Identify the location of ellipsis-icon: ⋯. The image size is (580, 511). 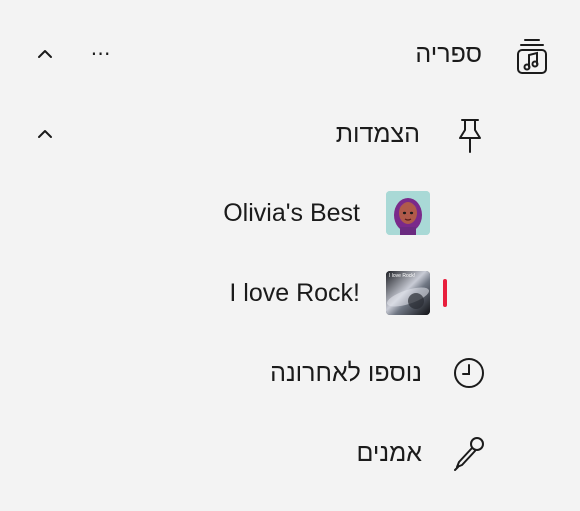
(101, 54).